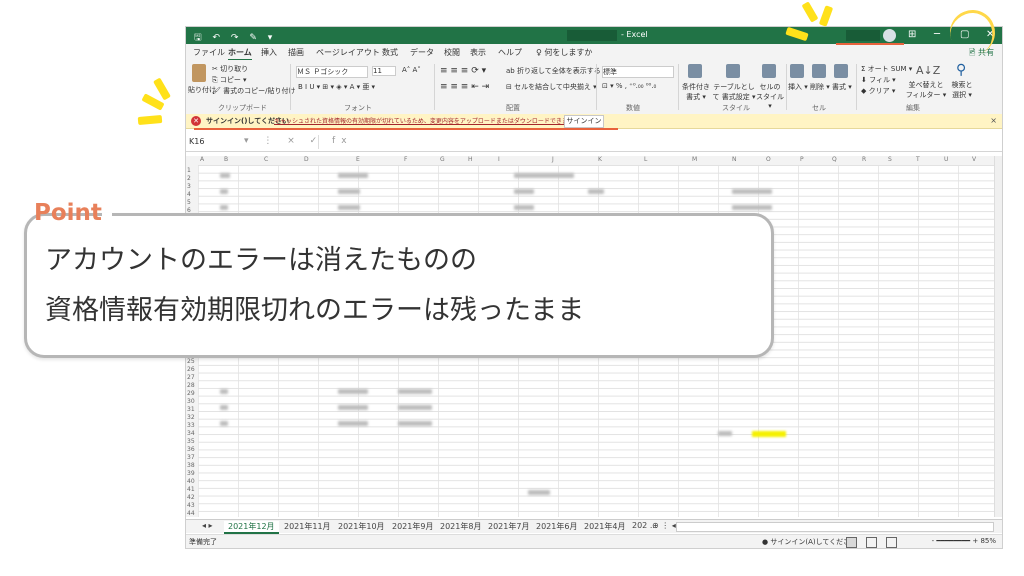 This screenshot has width=1024, height=576. Describe the element at coordinates (696, 92) in the screenshot. I see `conditional-format-button: 条件付き 書式 ▾` at that location.